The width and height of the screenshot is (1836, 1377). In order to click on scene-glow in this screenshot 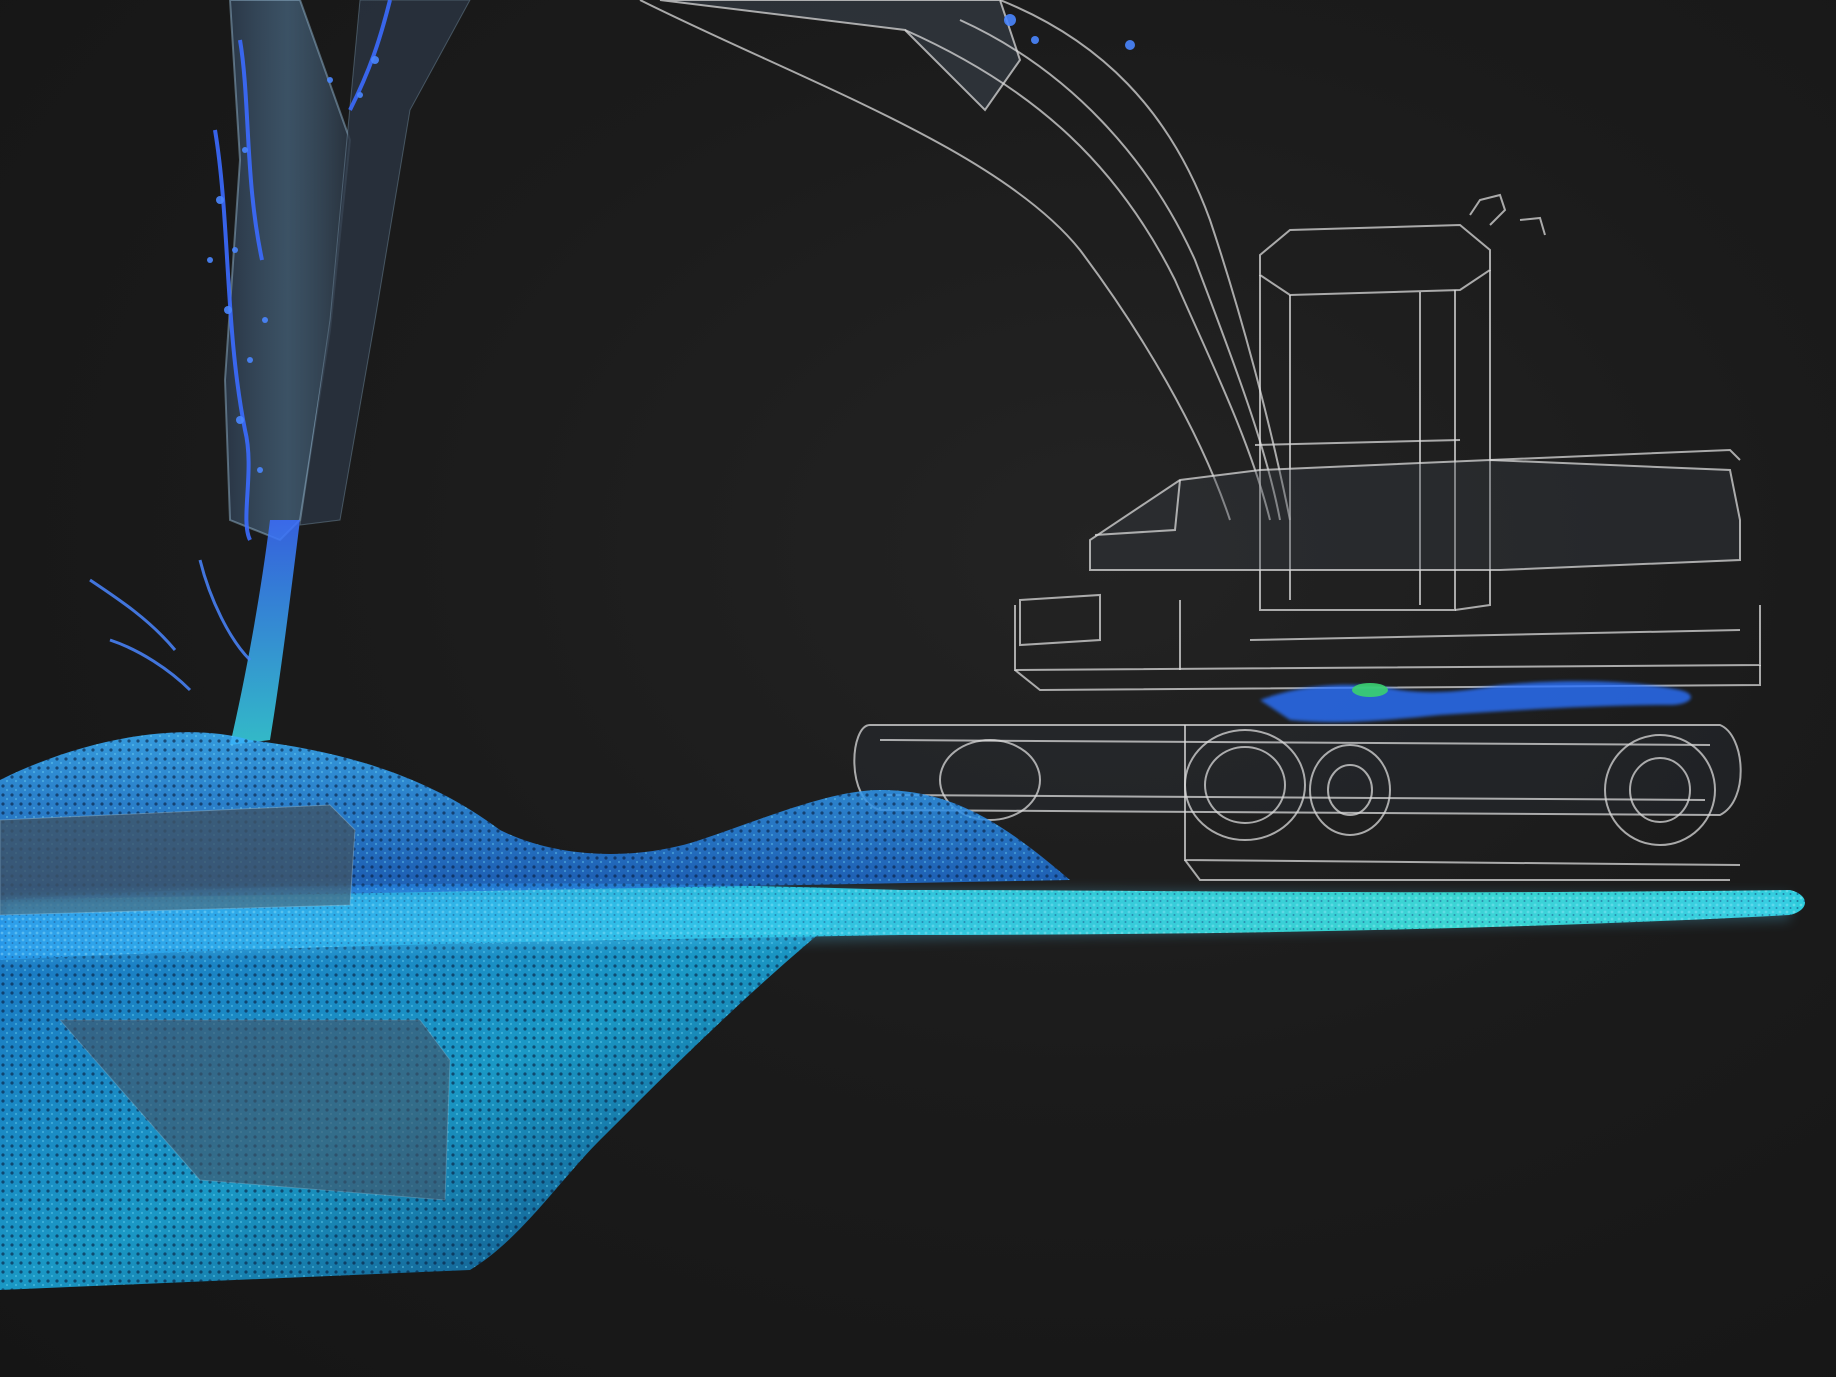, I will do `click(895, 924)`.